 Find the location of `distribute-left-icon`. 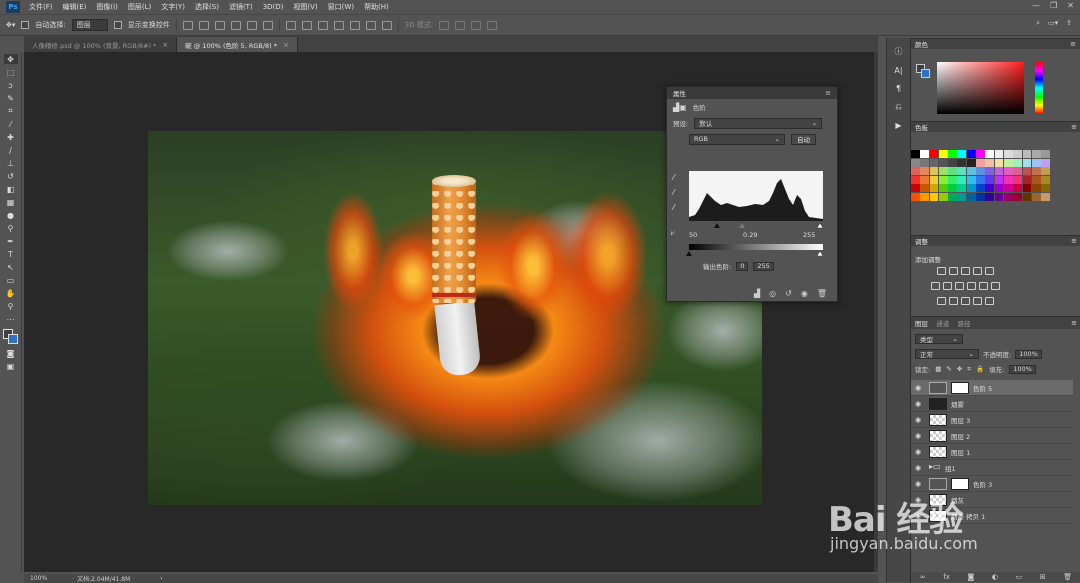

distribute-left-icon is located at coordinates (338, 25).